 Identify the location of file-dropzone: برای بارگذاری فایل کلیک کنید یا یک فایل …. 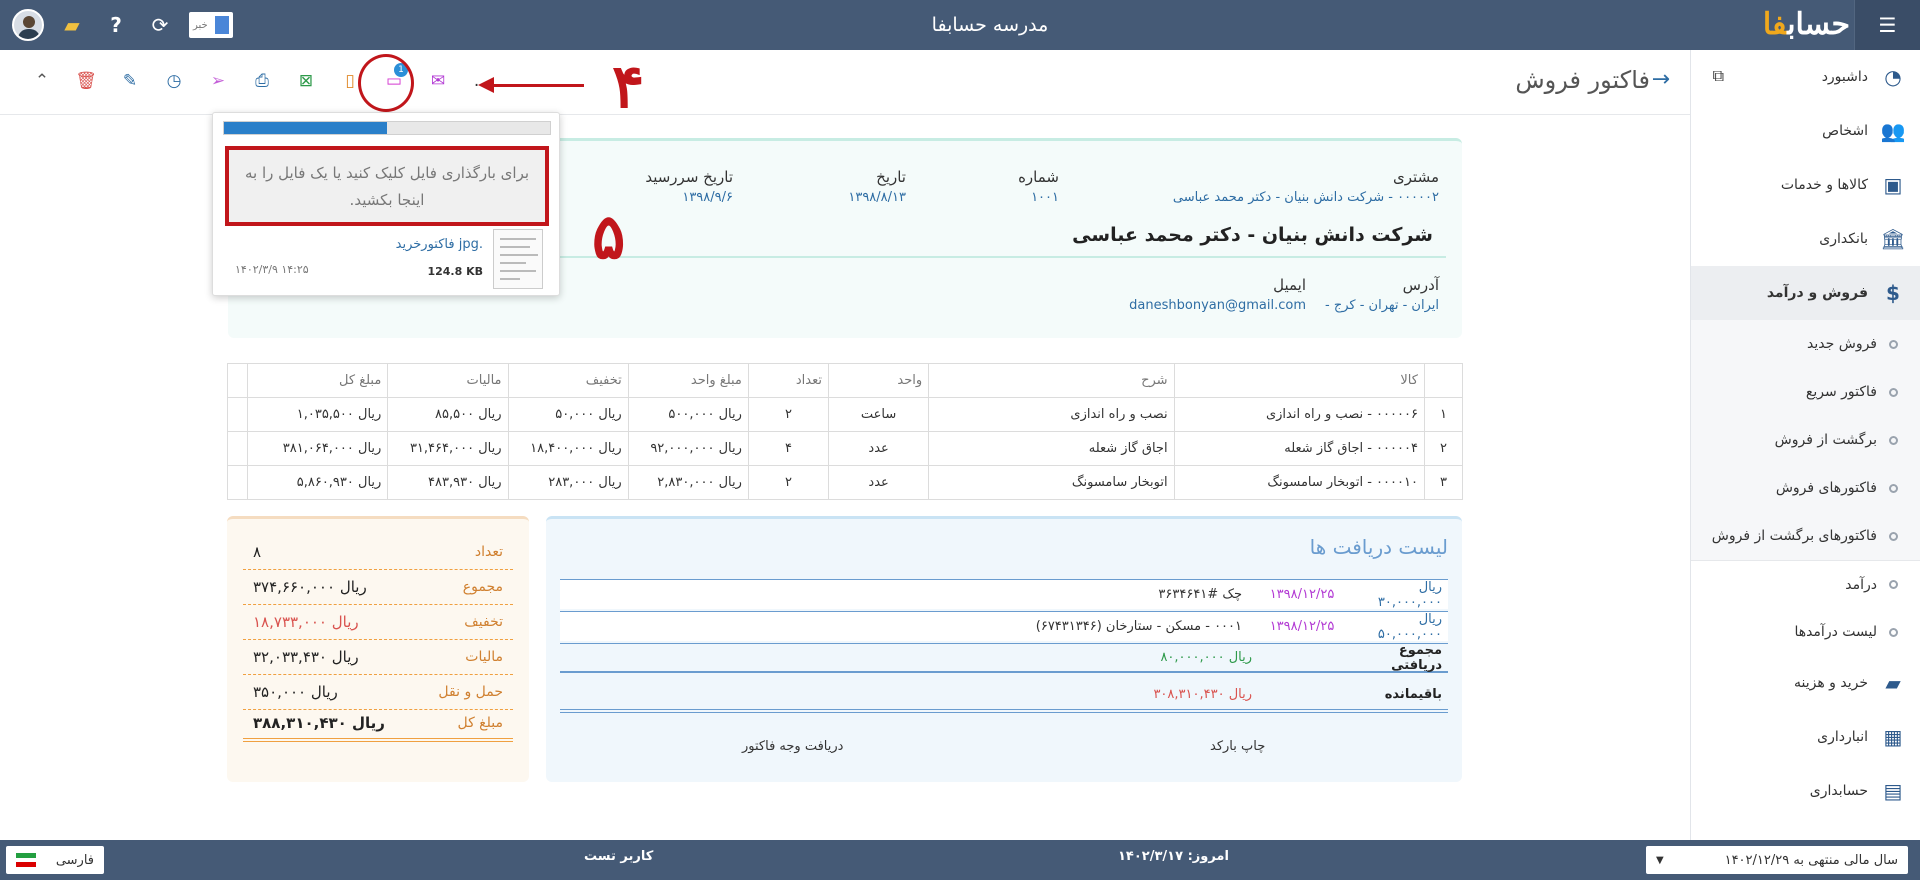
(387, 186).